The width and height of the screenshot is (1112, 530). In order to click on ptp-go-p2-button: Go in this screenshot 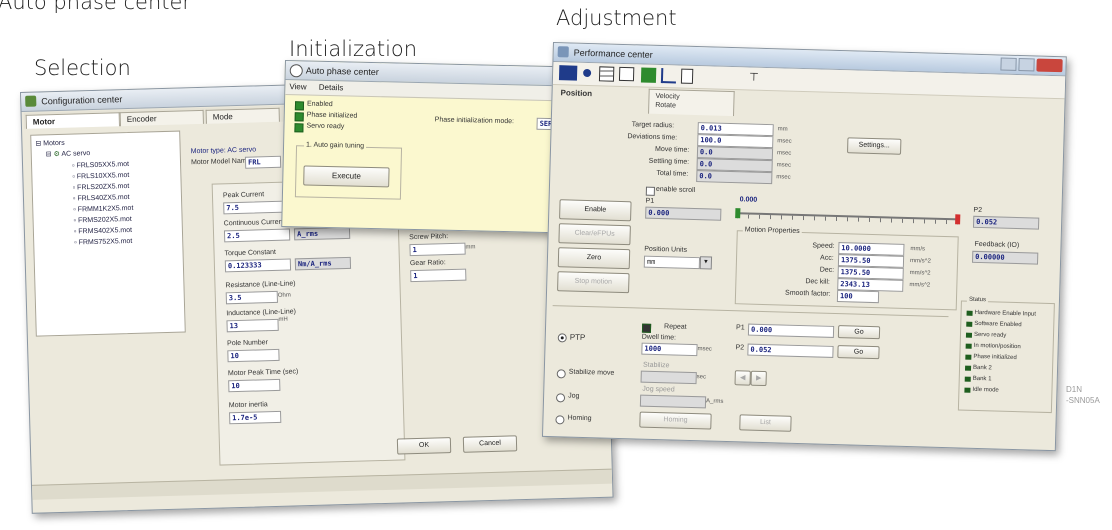, I will do `click(858, 352)`.